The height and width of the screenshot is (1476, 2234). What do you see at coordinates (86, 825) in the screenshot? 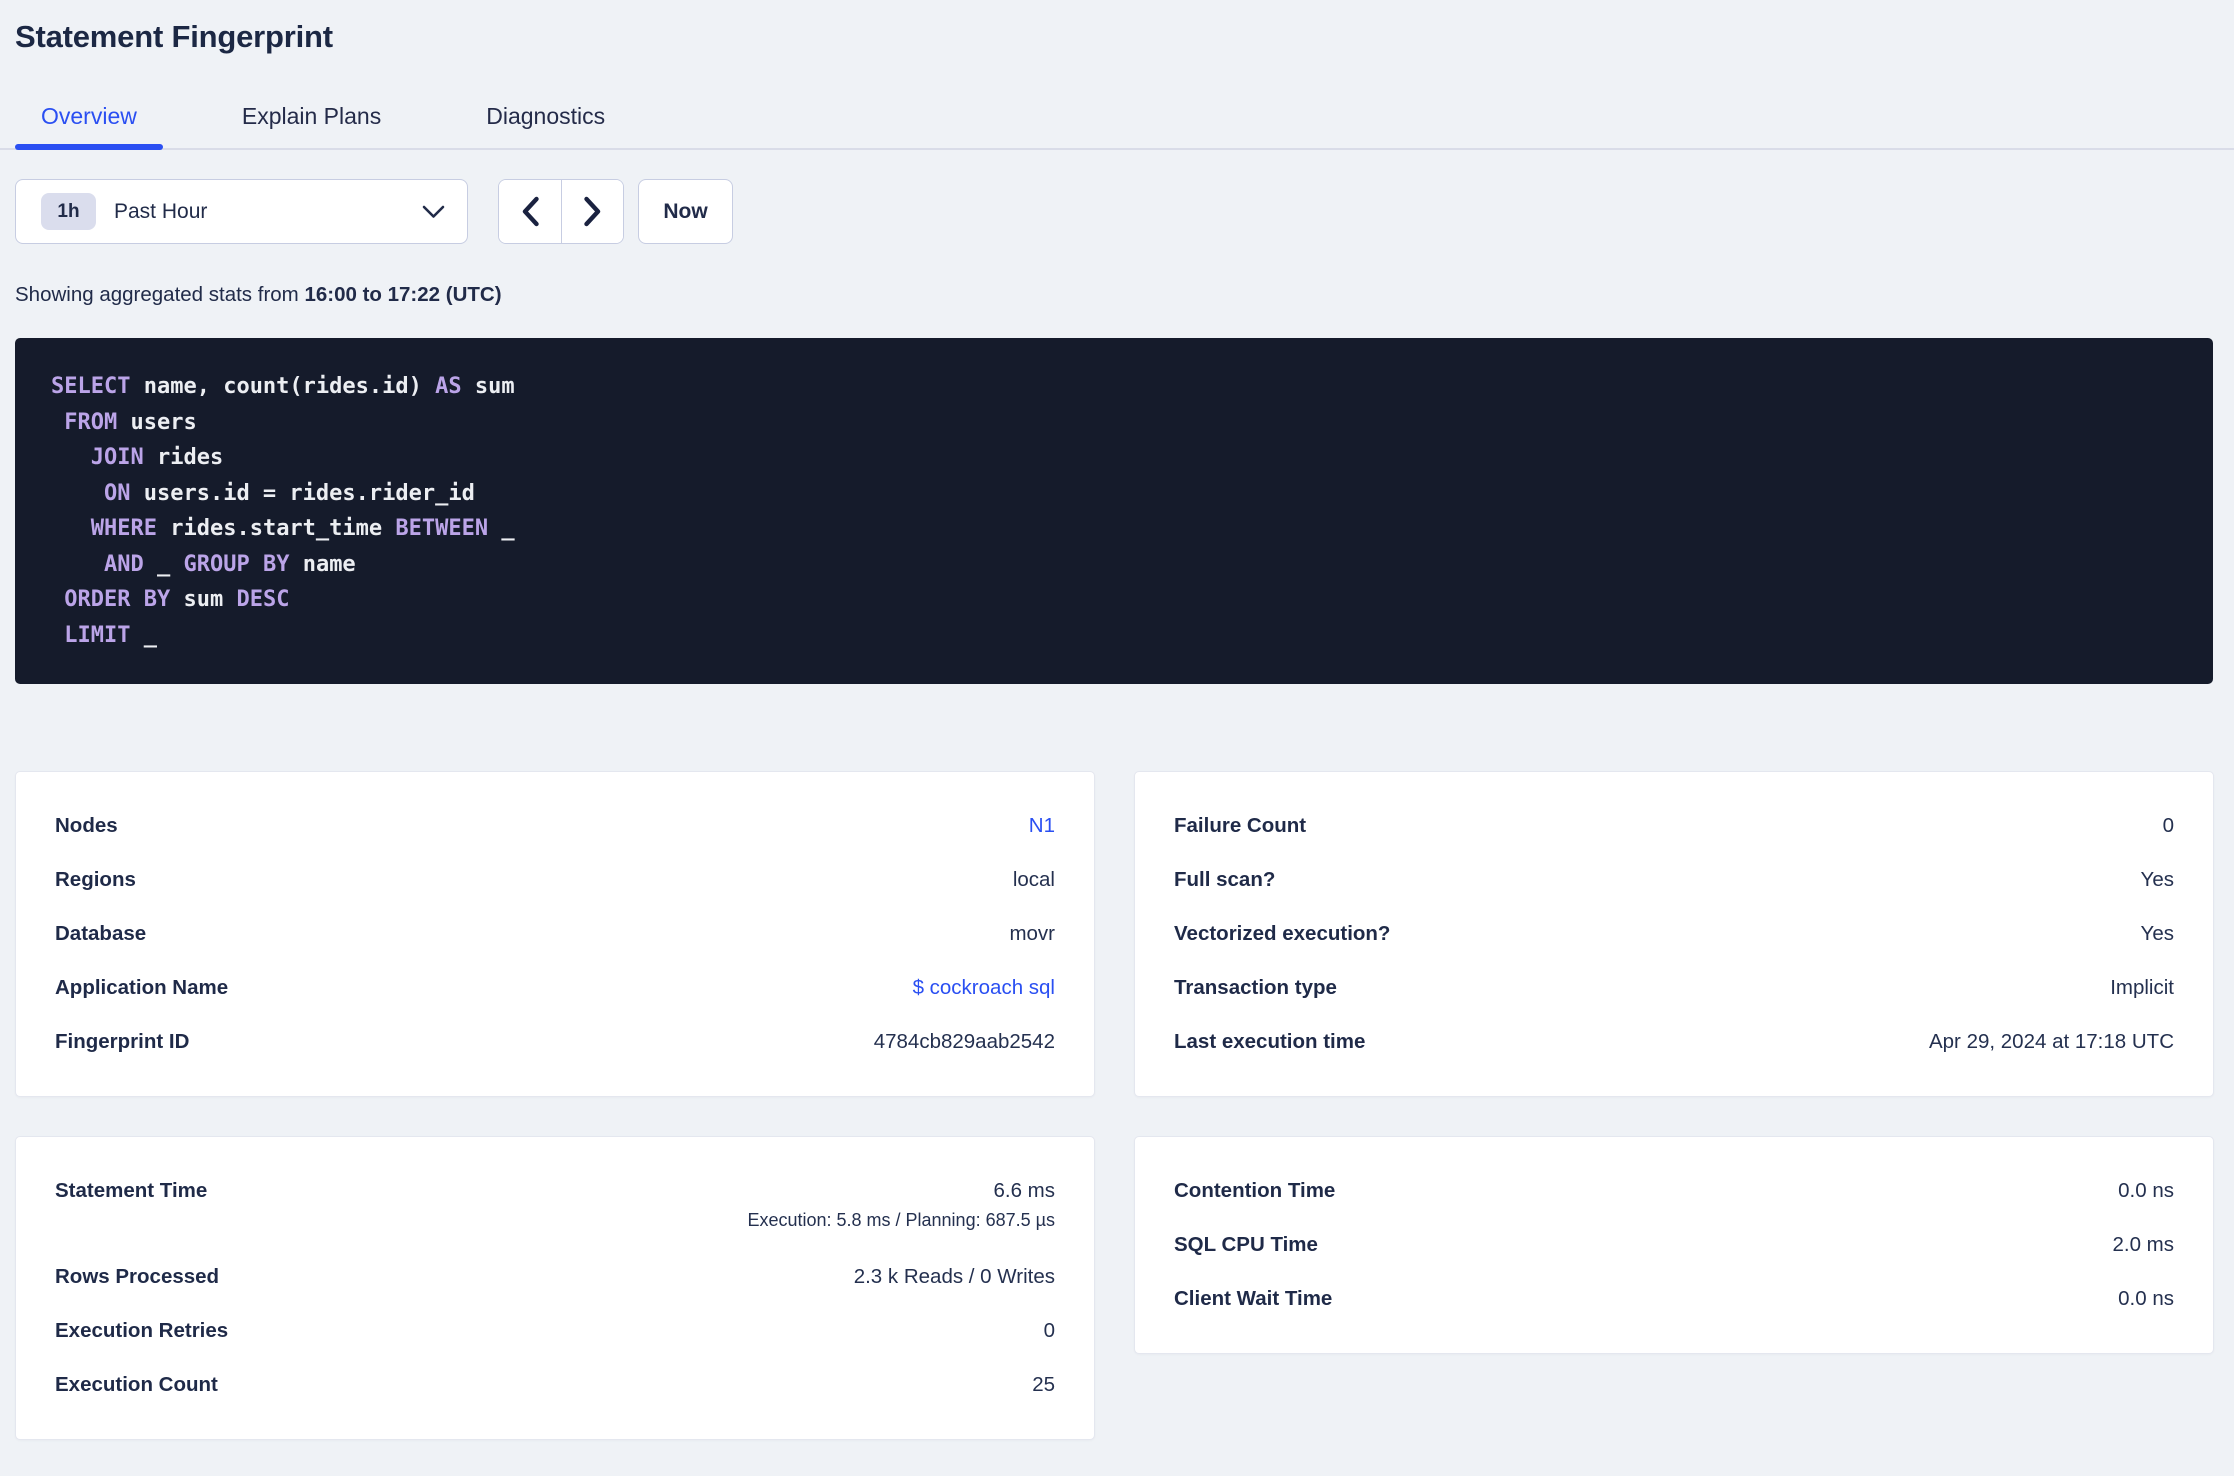
I see `row-label: Nodes` at bounding box center [86, 825].